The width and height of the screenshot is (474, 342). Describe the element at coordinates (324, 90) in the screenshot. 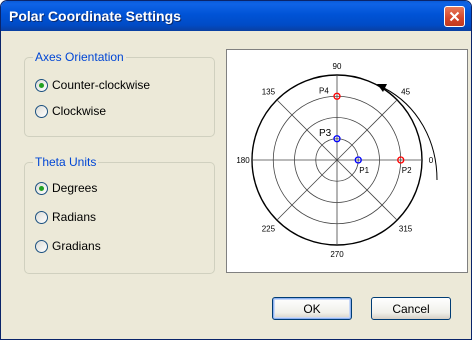

I see `point-label-p4: P4` at that location.